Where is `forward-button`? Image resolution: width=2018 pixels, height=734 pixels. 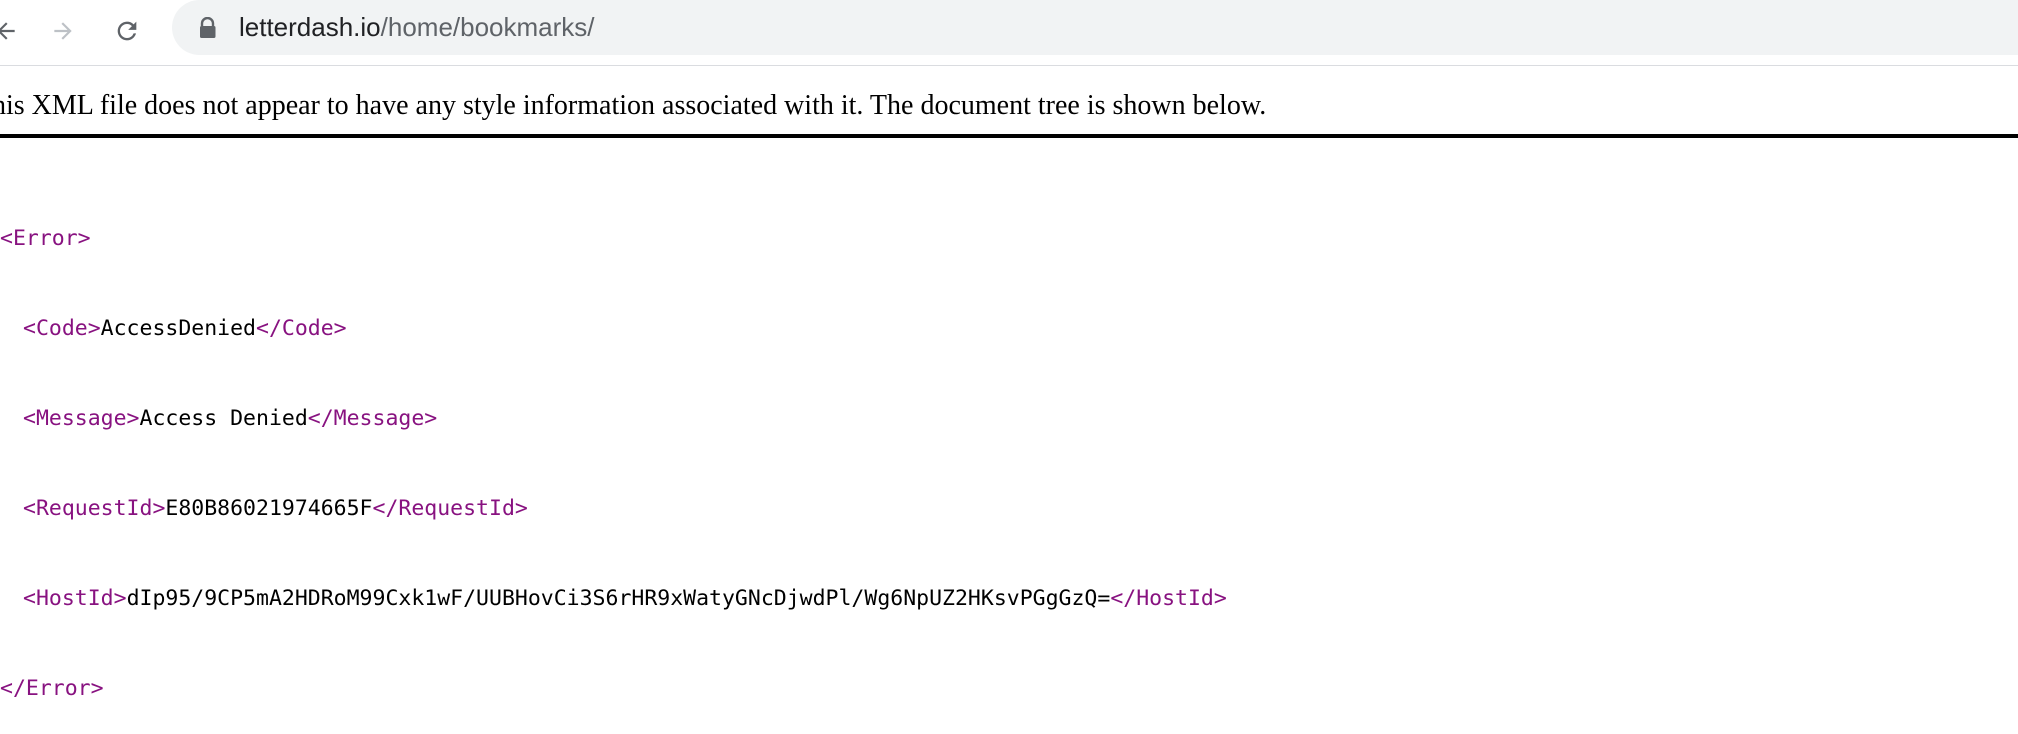
forward-button is located at coordinates (63, 31).